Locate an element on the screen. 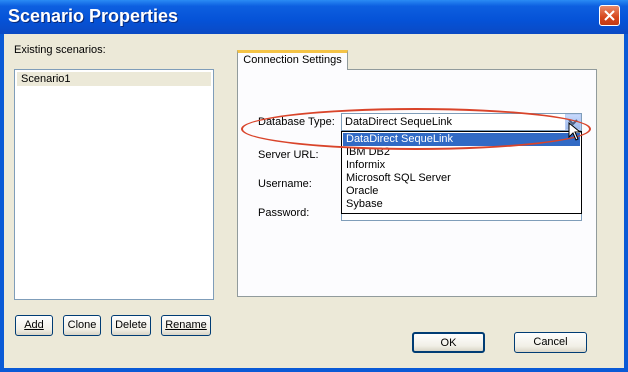 This screenshot has width=628, height=372. add-button: Add is located at coordinates (34, 325).